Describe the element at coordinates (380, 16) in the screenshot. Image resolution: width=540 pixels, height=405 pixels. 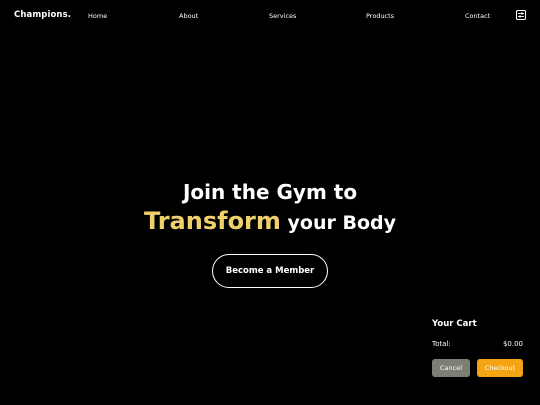
I see `nav-link-products: Products` at that location.